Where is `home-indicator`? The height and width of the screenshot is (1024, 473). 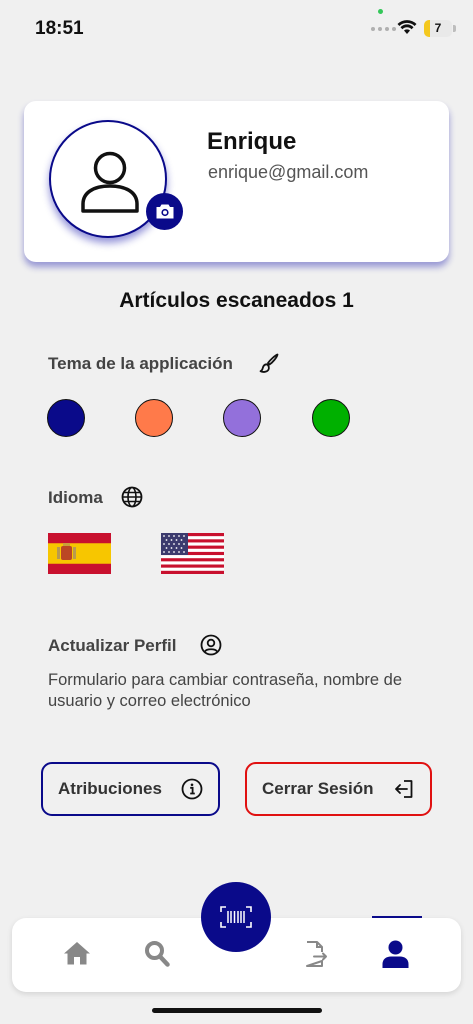 home-indicator is located at coordinates (237, 1010).